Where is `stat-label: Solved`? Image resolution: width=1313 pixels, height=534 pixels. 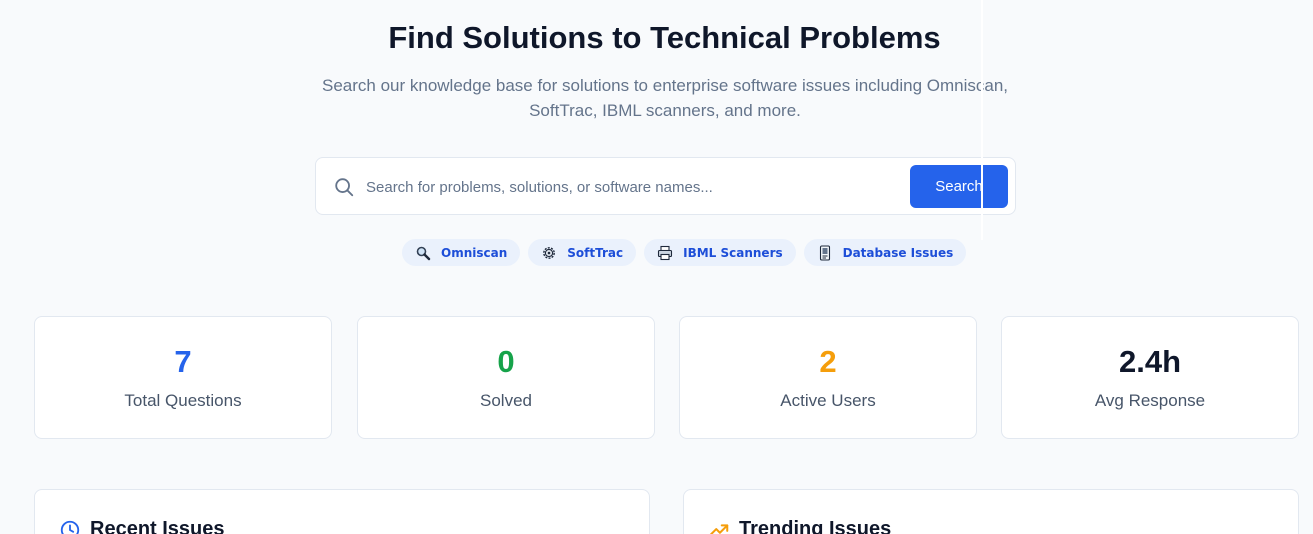 stat-label: Solved is located at coordinates (506, 400).